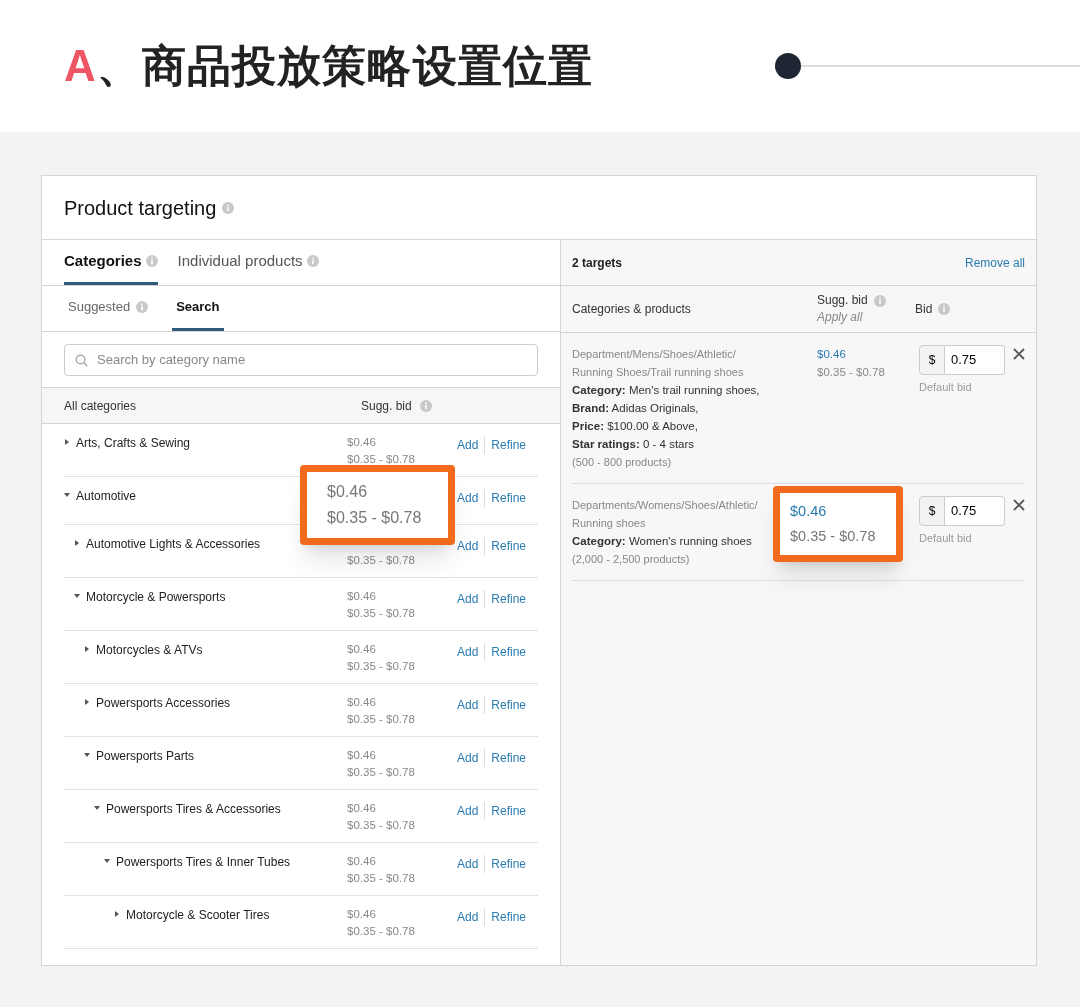 The width and height of the screenshot is (1080, 1007). Describe the element at coordinates (111, 262) in the screenshot. I see `tab: Categories` at that location.